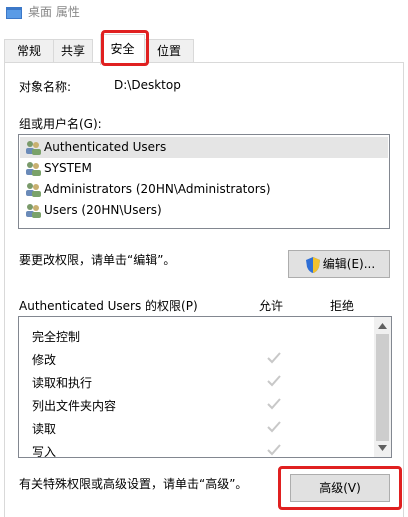 The image size is (408, 517). What do you see at coordinates (73, 51) in the screenshot?
I see `tab-sharing: 共享` at bounding box center [73, 51].